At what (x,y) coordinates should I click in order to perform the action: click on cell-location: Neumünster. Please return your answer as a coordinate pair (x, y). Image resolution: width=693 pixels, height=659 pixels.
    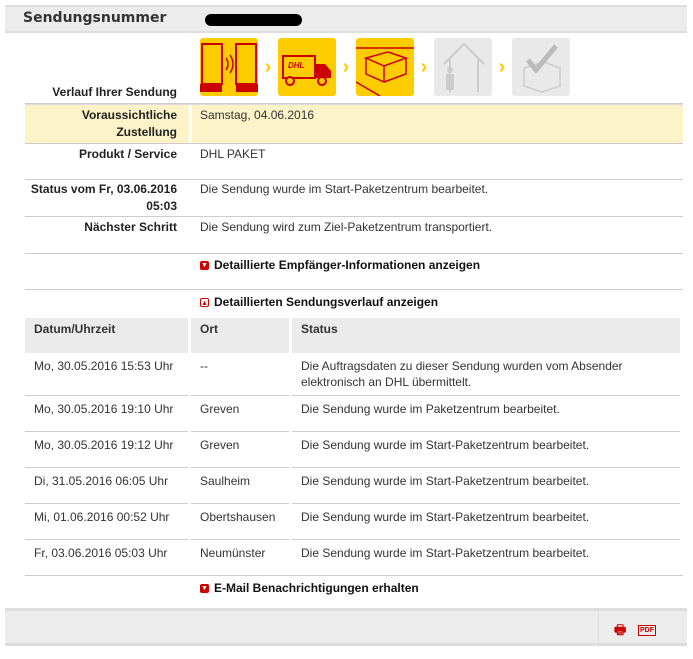
    Looking at the image, I should click on (240, 557).